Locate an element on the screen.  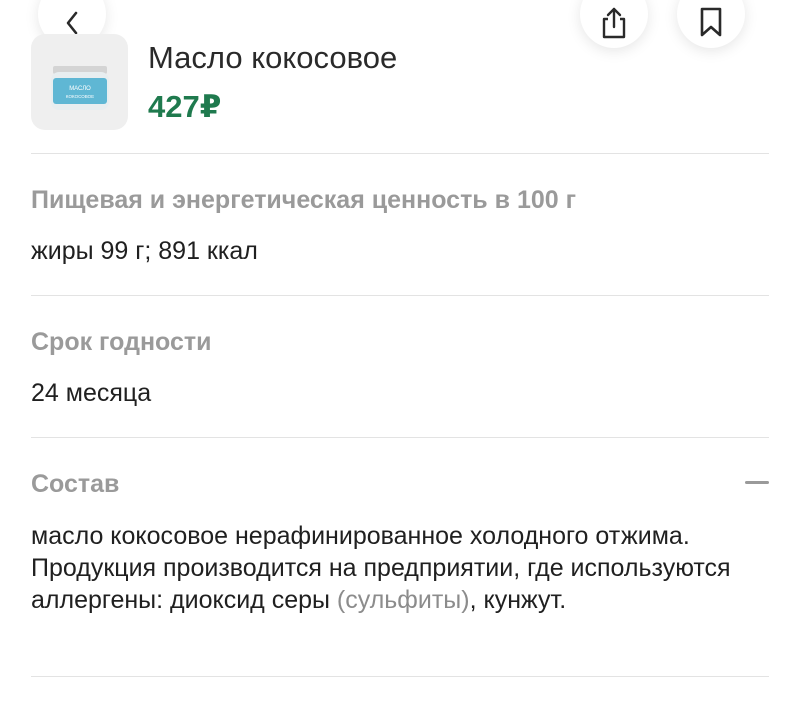
allergen-note: (сульфиты) is located at coordinates (403, 600).